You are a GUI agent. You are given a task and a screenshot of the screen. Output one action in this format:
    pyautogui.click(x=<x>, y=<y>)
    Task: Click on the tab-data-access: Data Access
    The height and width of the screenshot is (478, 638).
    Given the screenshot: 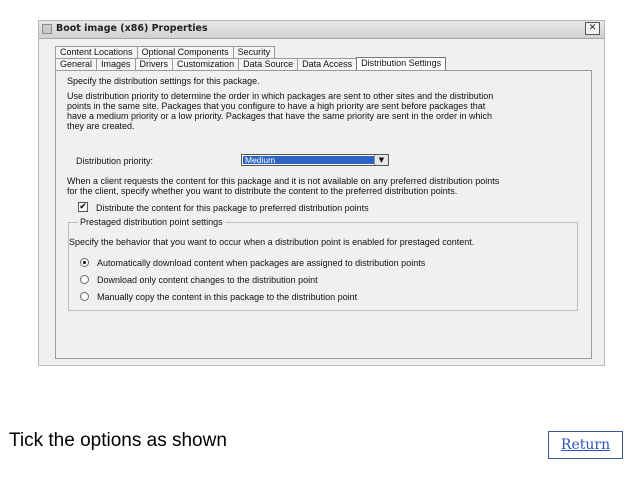 What is the action you would take?
    pyautogui.click(x=327, y=64)
    